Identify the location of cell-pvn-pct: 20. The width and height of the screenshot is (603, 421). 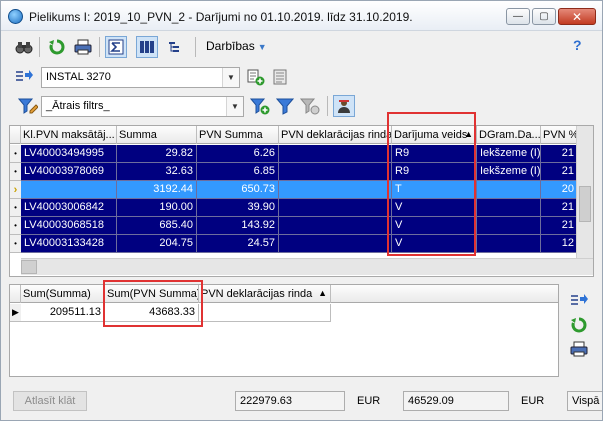
(559, 190).